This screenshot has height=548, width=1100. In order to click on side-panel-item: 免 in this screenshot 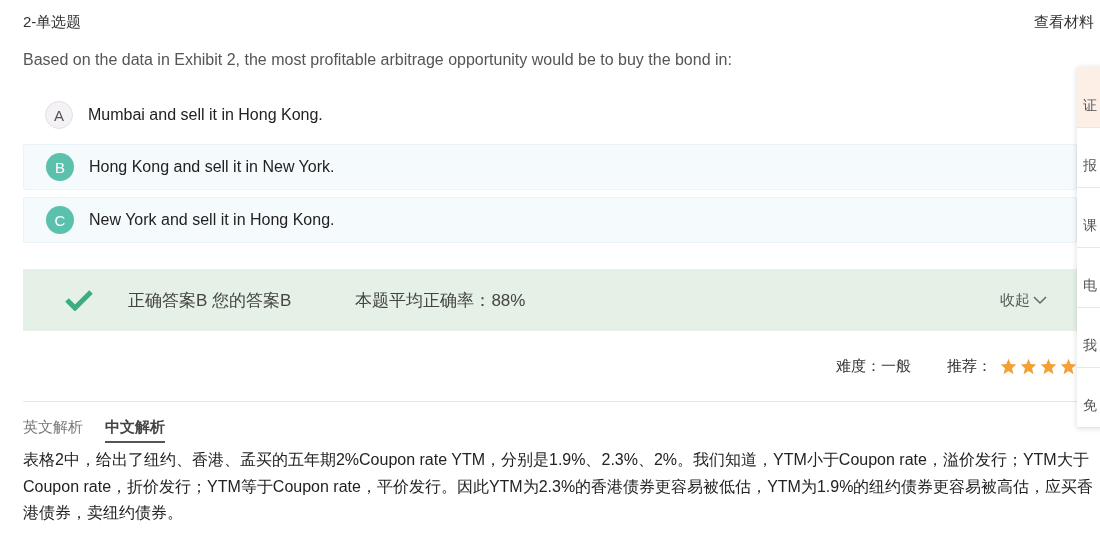, I will do `click(1088, 398)`.